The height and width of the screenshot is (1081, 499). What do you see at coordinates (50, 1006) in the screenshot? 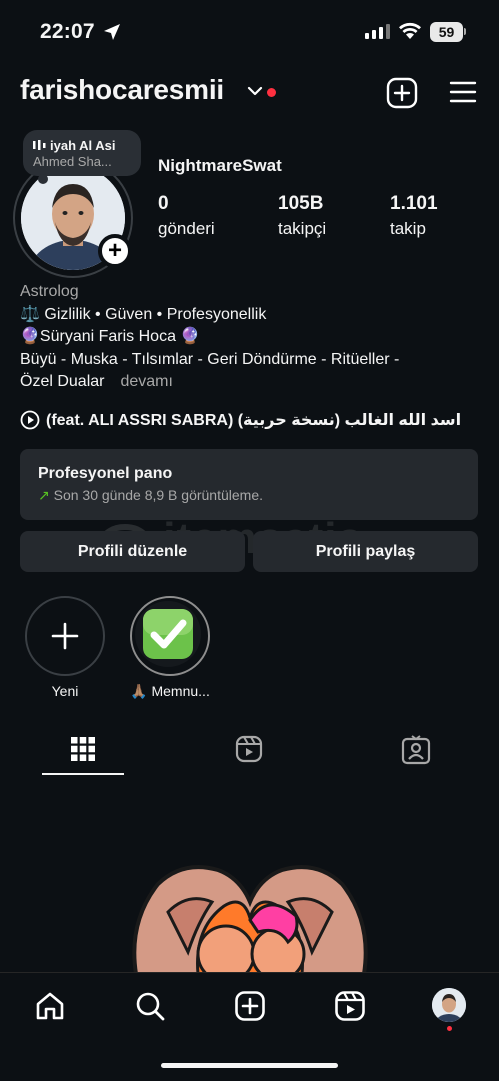
I see `home-icon` at bounding box center [50, 1006].